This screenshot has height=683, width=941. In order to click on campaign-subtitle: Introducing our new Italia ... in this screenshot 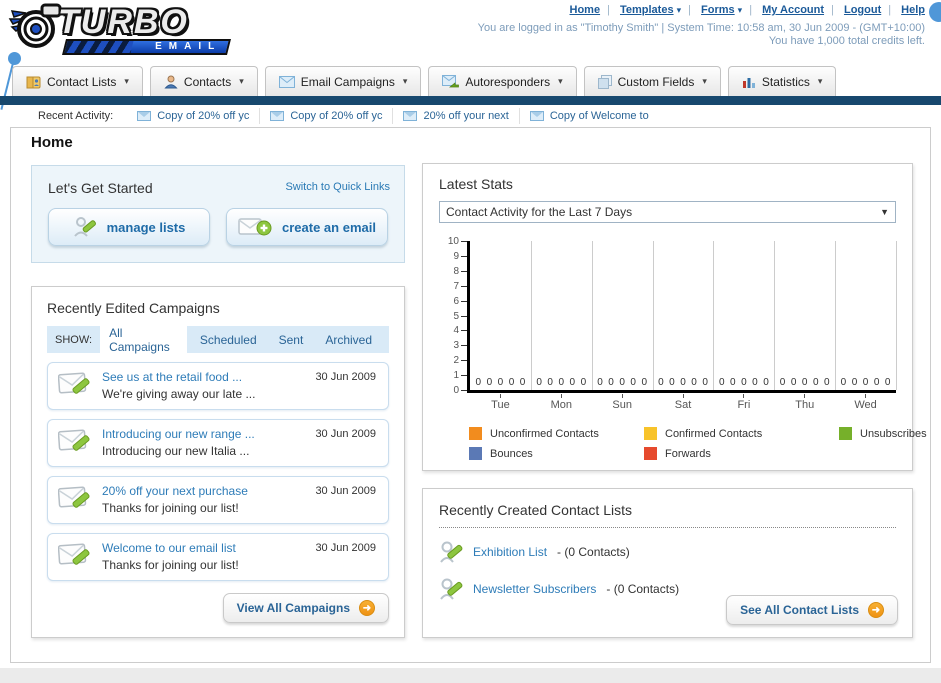, I will do `click(176, 451)`.